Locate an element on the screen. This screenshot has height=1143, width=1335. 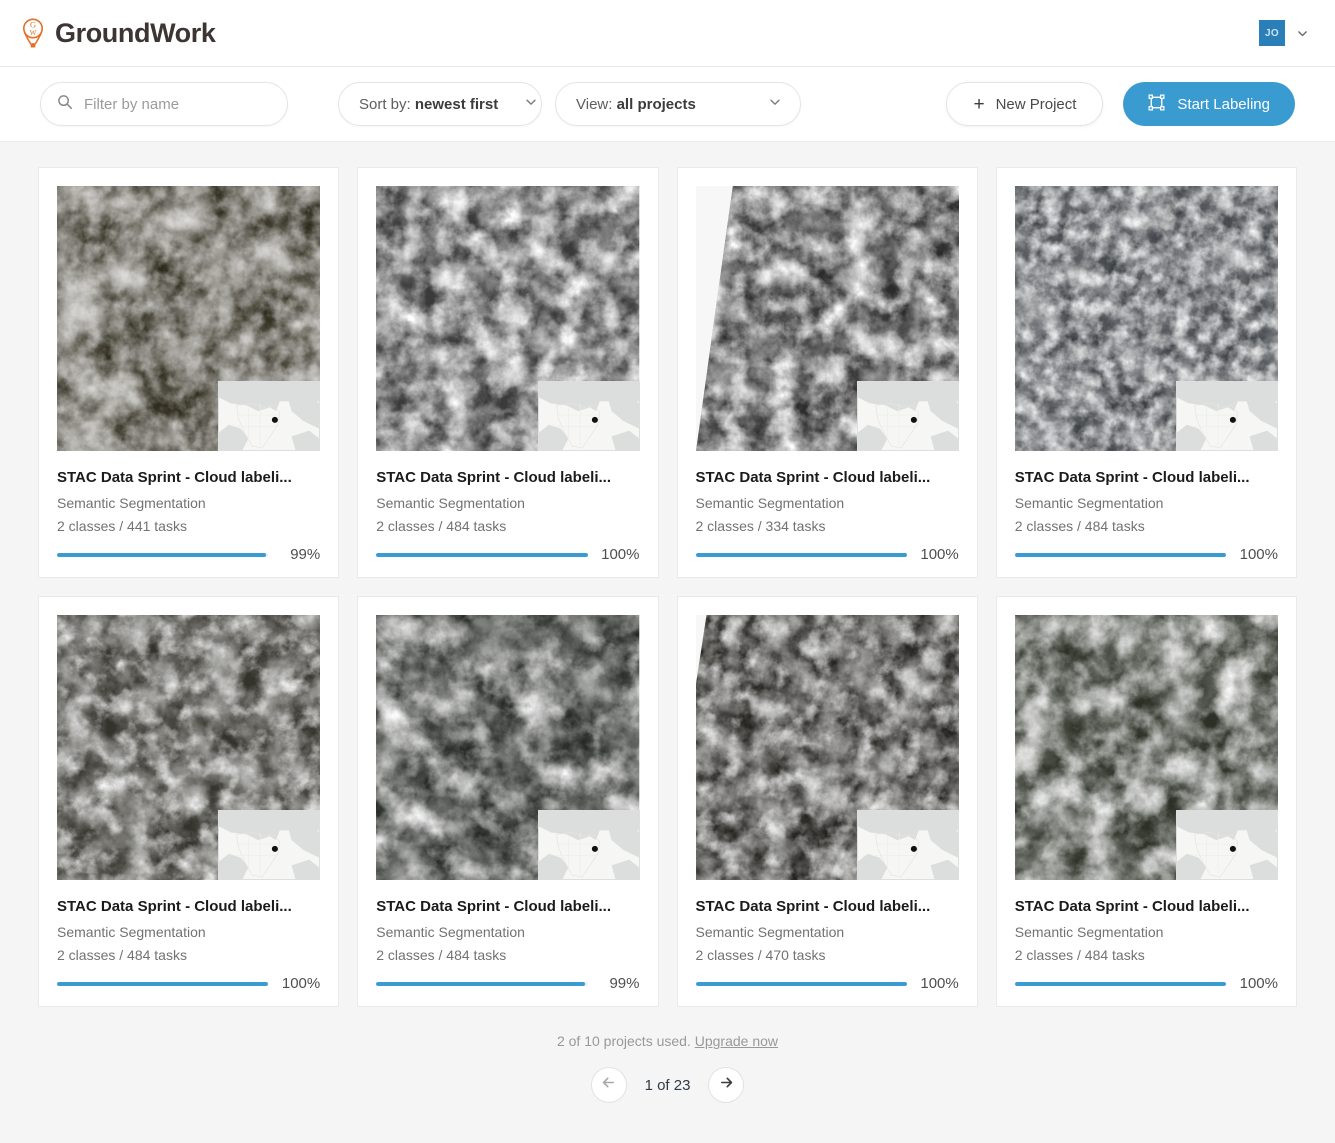
app-header: G W GroundWork JO is located at coordinates (667, 33).